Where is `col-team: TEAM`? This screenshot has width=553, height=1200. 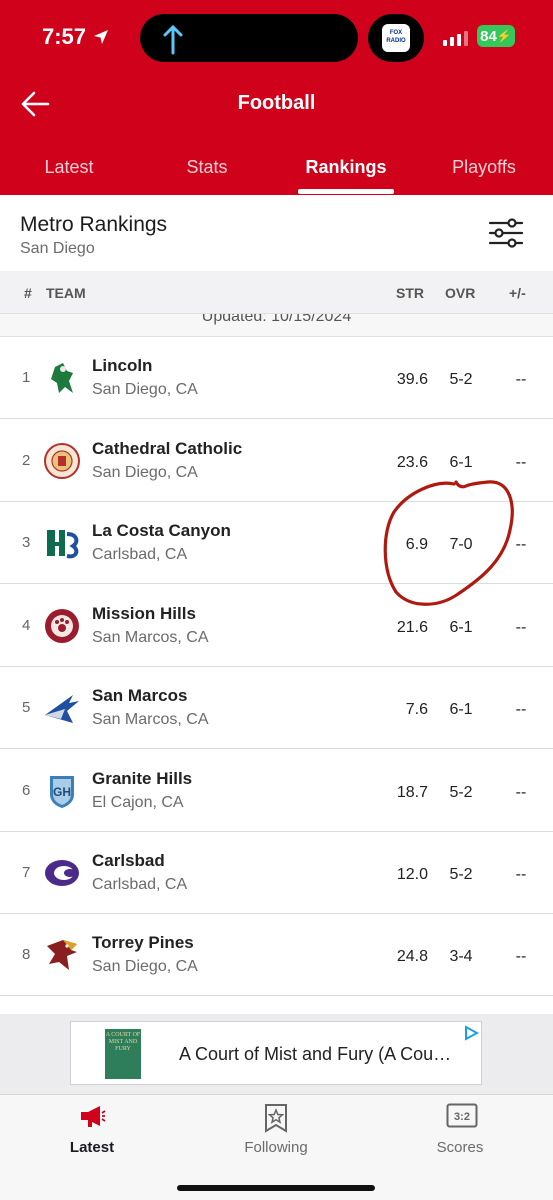 col-team: TEAM is located at coordinates (66, 293).